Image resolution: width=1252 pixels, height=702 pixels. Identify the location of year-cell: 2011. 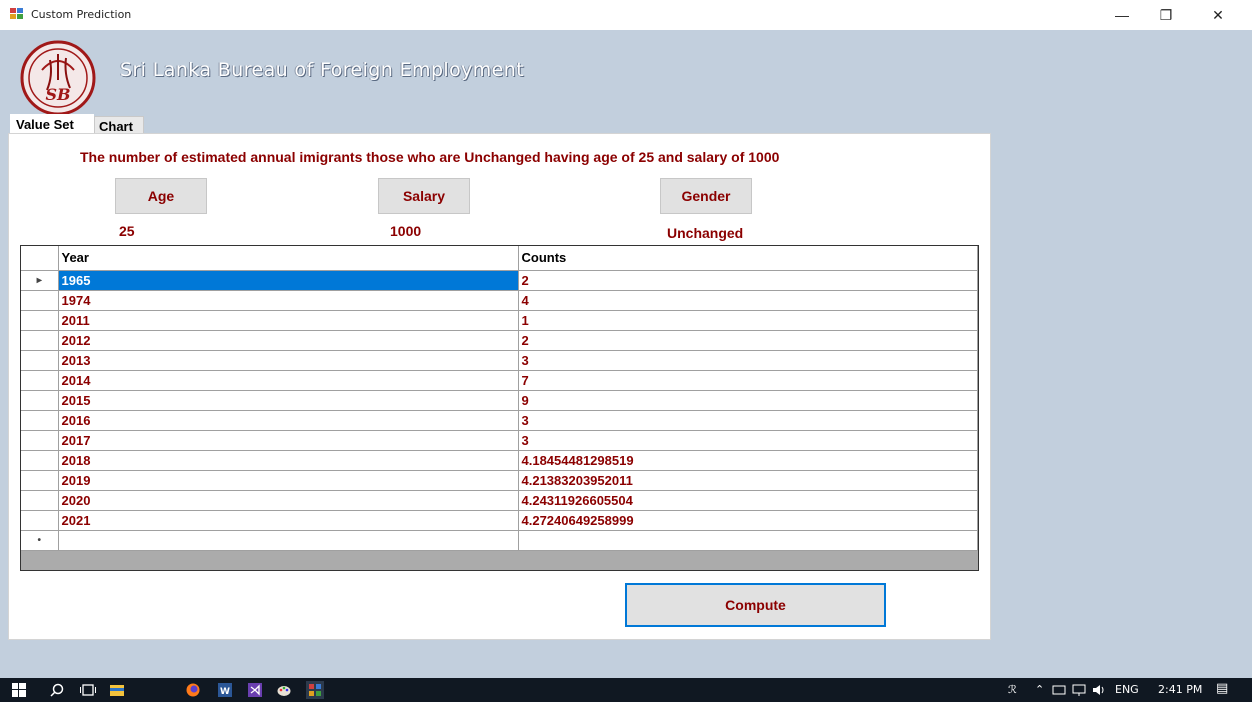
(288, 320).